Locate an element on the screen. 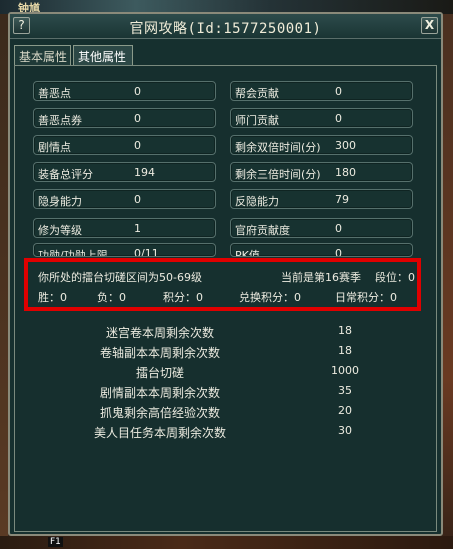 The width and height of the screenshot is (453, 549). weekly-stat-row: 擂台切磋 1000 is located at coordinates (235, 373).